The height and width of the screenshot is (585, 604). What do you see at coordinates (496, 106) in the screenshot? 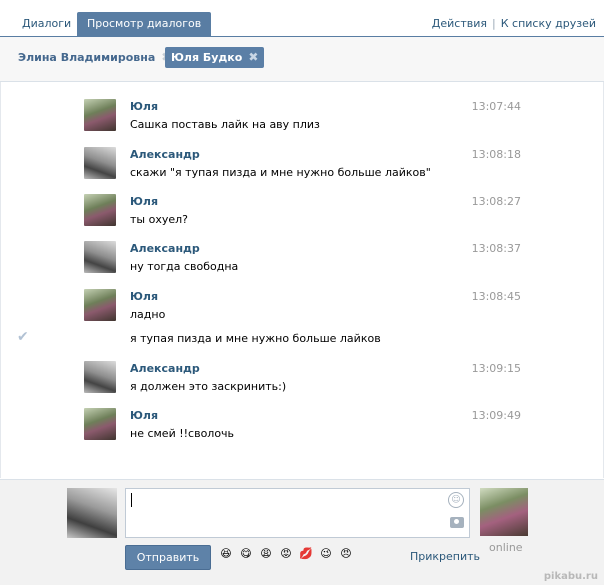
I see `message-time: 13:07:44` at bounding box center [496, 106].